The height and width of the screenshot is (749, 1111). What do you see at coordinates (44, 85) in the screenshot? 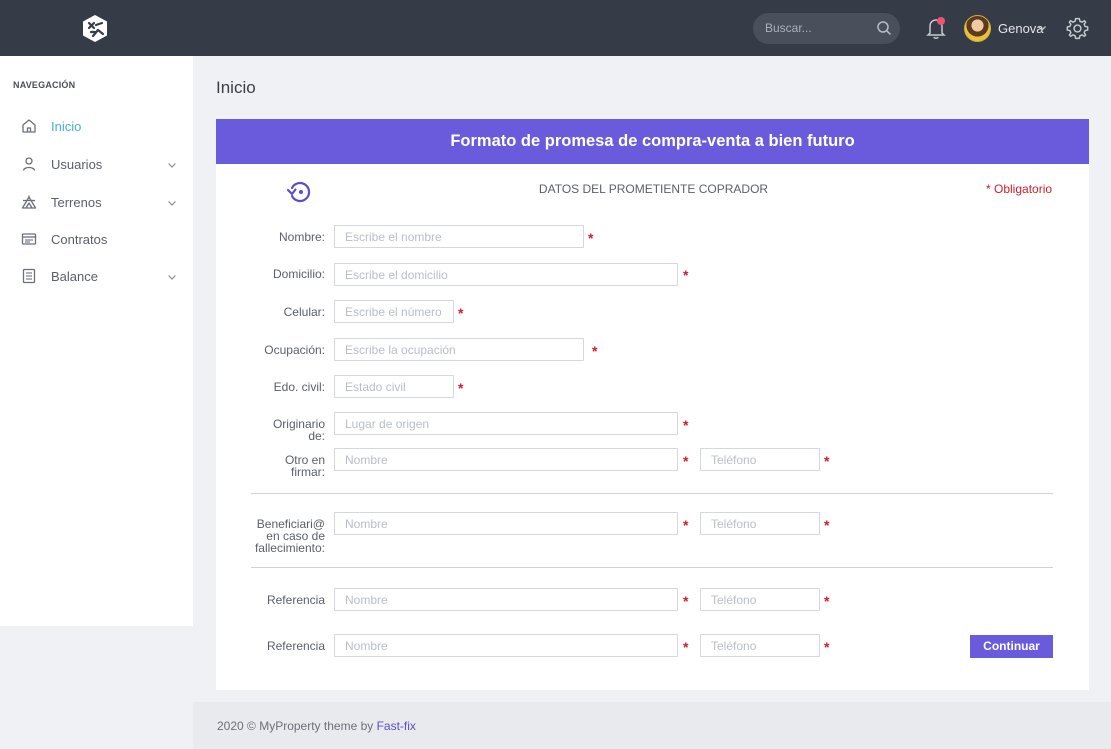
I see `nav-title: NAVEGACIÓN` at bounding box center [44, 85].